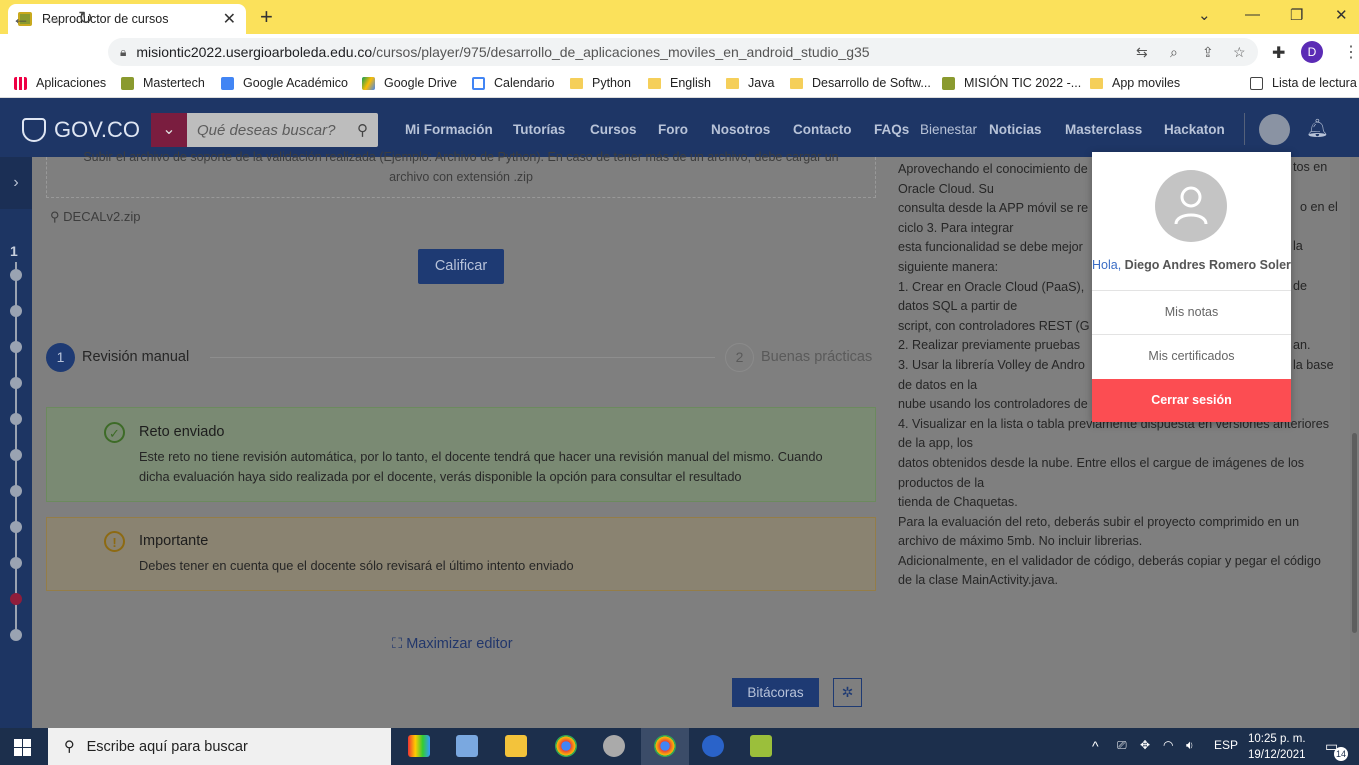 The width and height of the screenshot is (1359, 765). I want to click on chevron-down-icon: ⌄, so click(169, 130).